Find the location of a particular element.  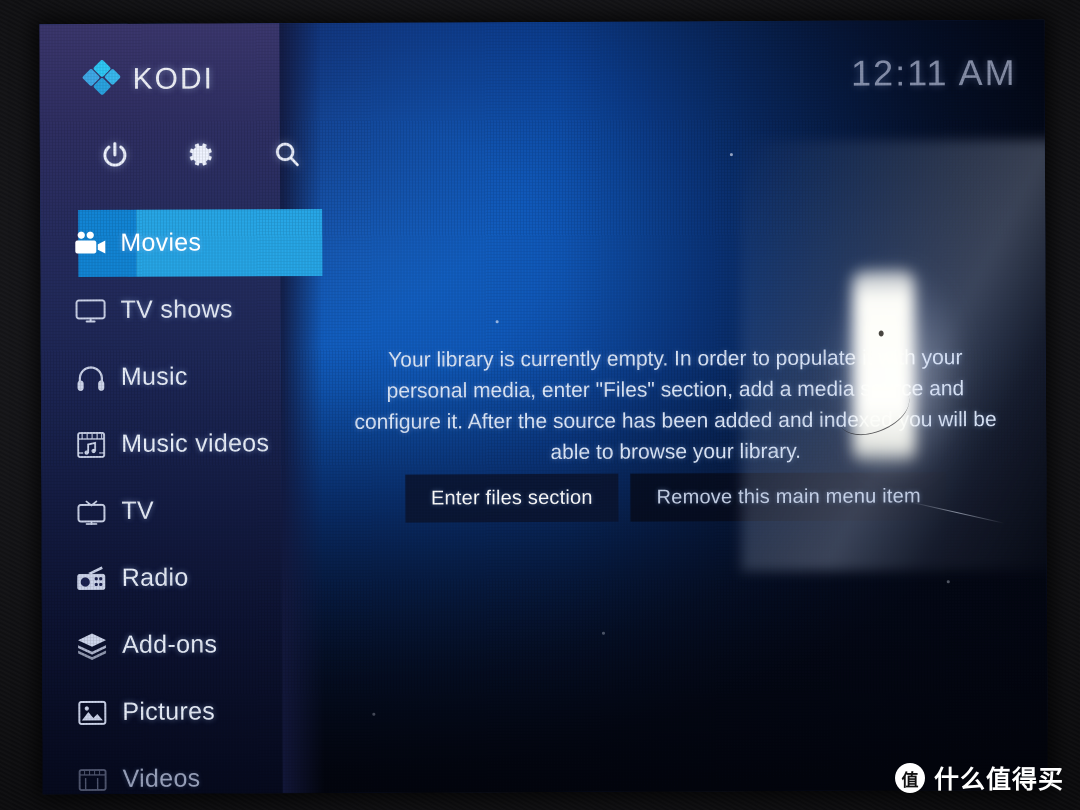

sidebar-item-label: Pictures is located at coordinates (169, 711).